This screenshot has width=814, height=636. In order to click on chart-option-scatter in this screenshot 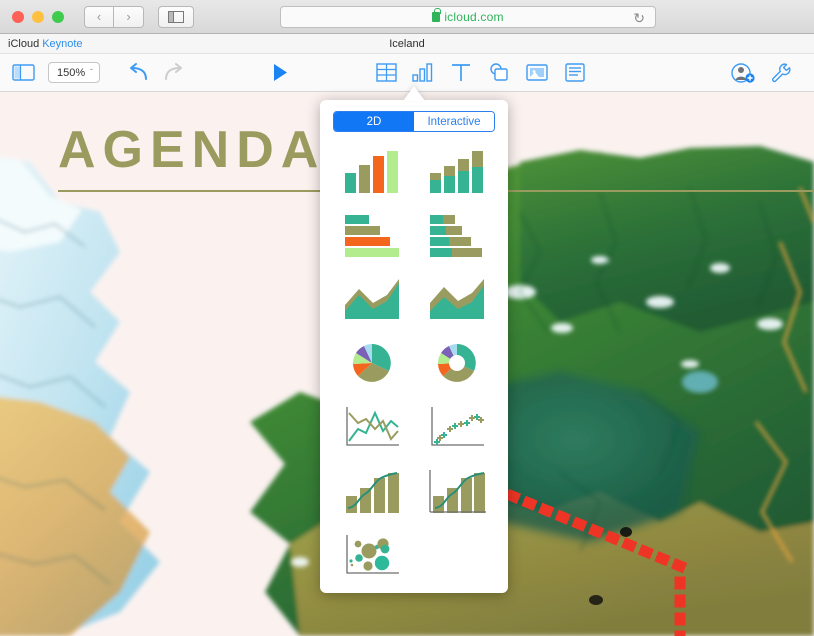, I will do `click(456, 427)`.